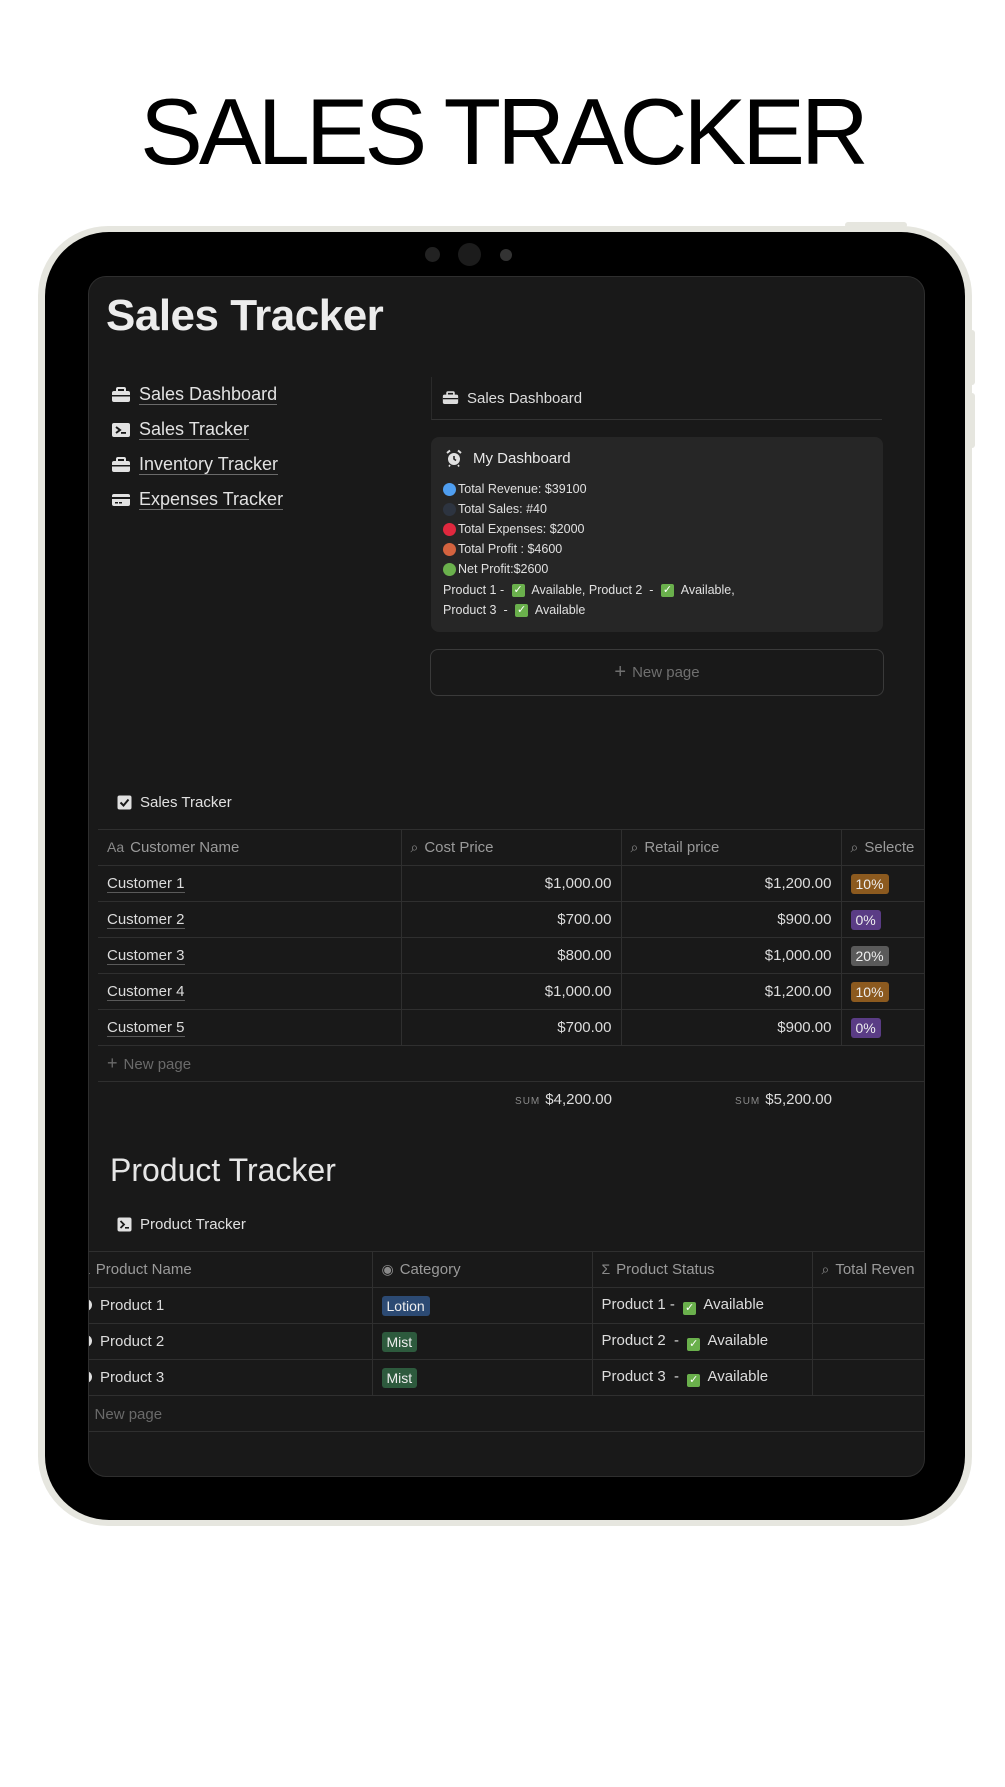  Describe the element at coordinates (231, 1269) in the screenshot. I see `header-product-name: aProduct Name` at that location.